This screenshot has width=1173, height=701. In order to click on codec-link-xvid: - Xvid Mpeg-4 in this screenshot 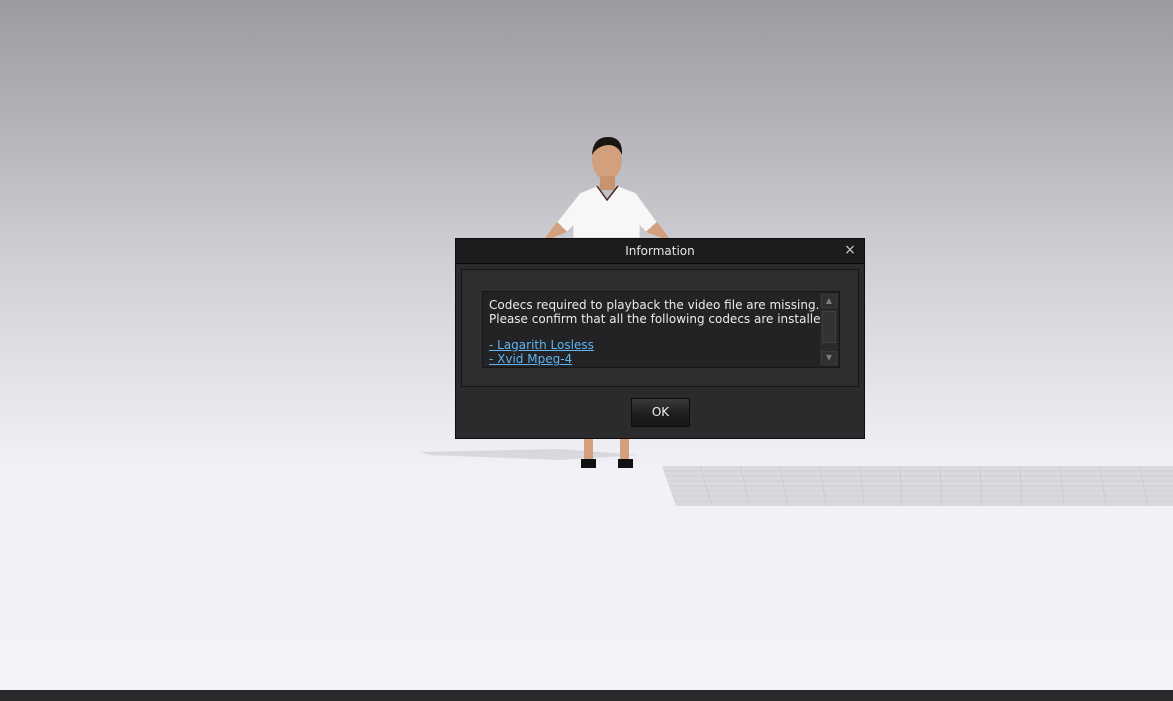, I will do `click(541, 359)`.